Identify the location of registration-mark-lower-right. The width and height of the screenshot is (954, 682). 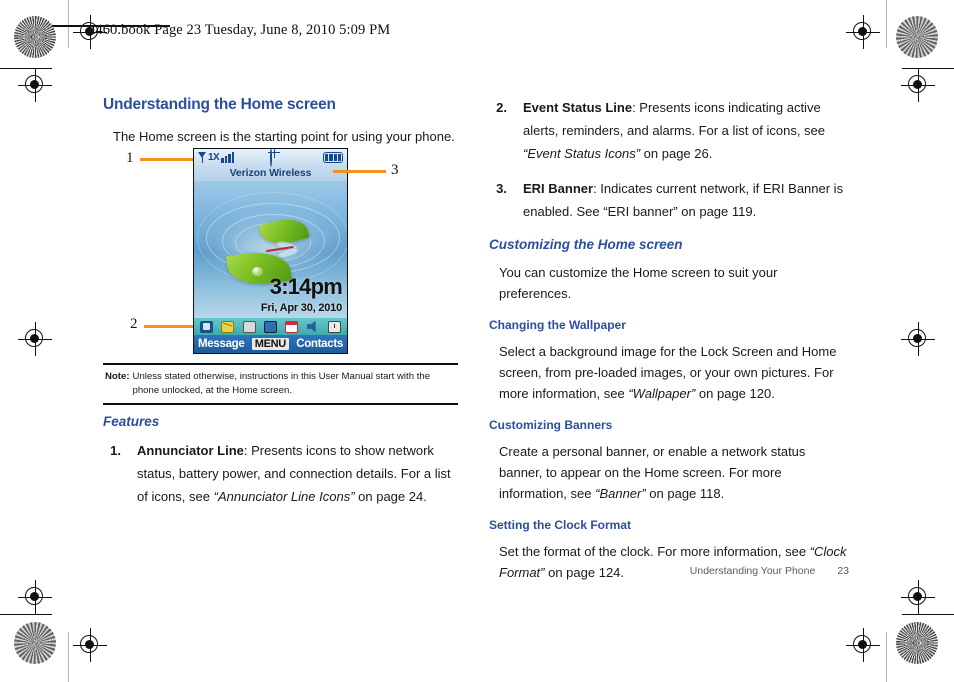
(918, 597).